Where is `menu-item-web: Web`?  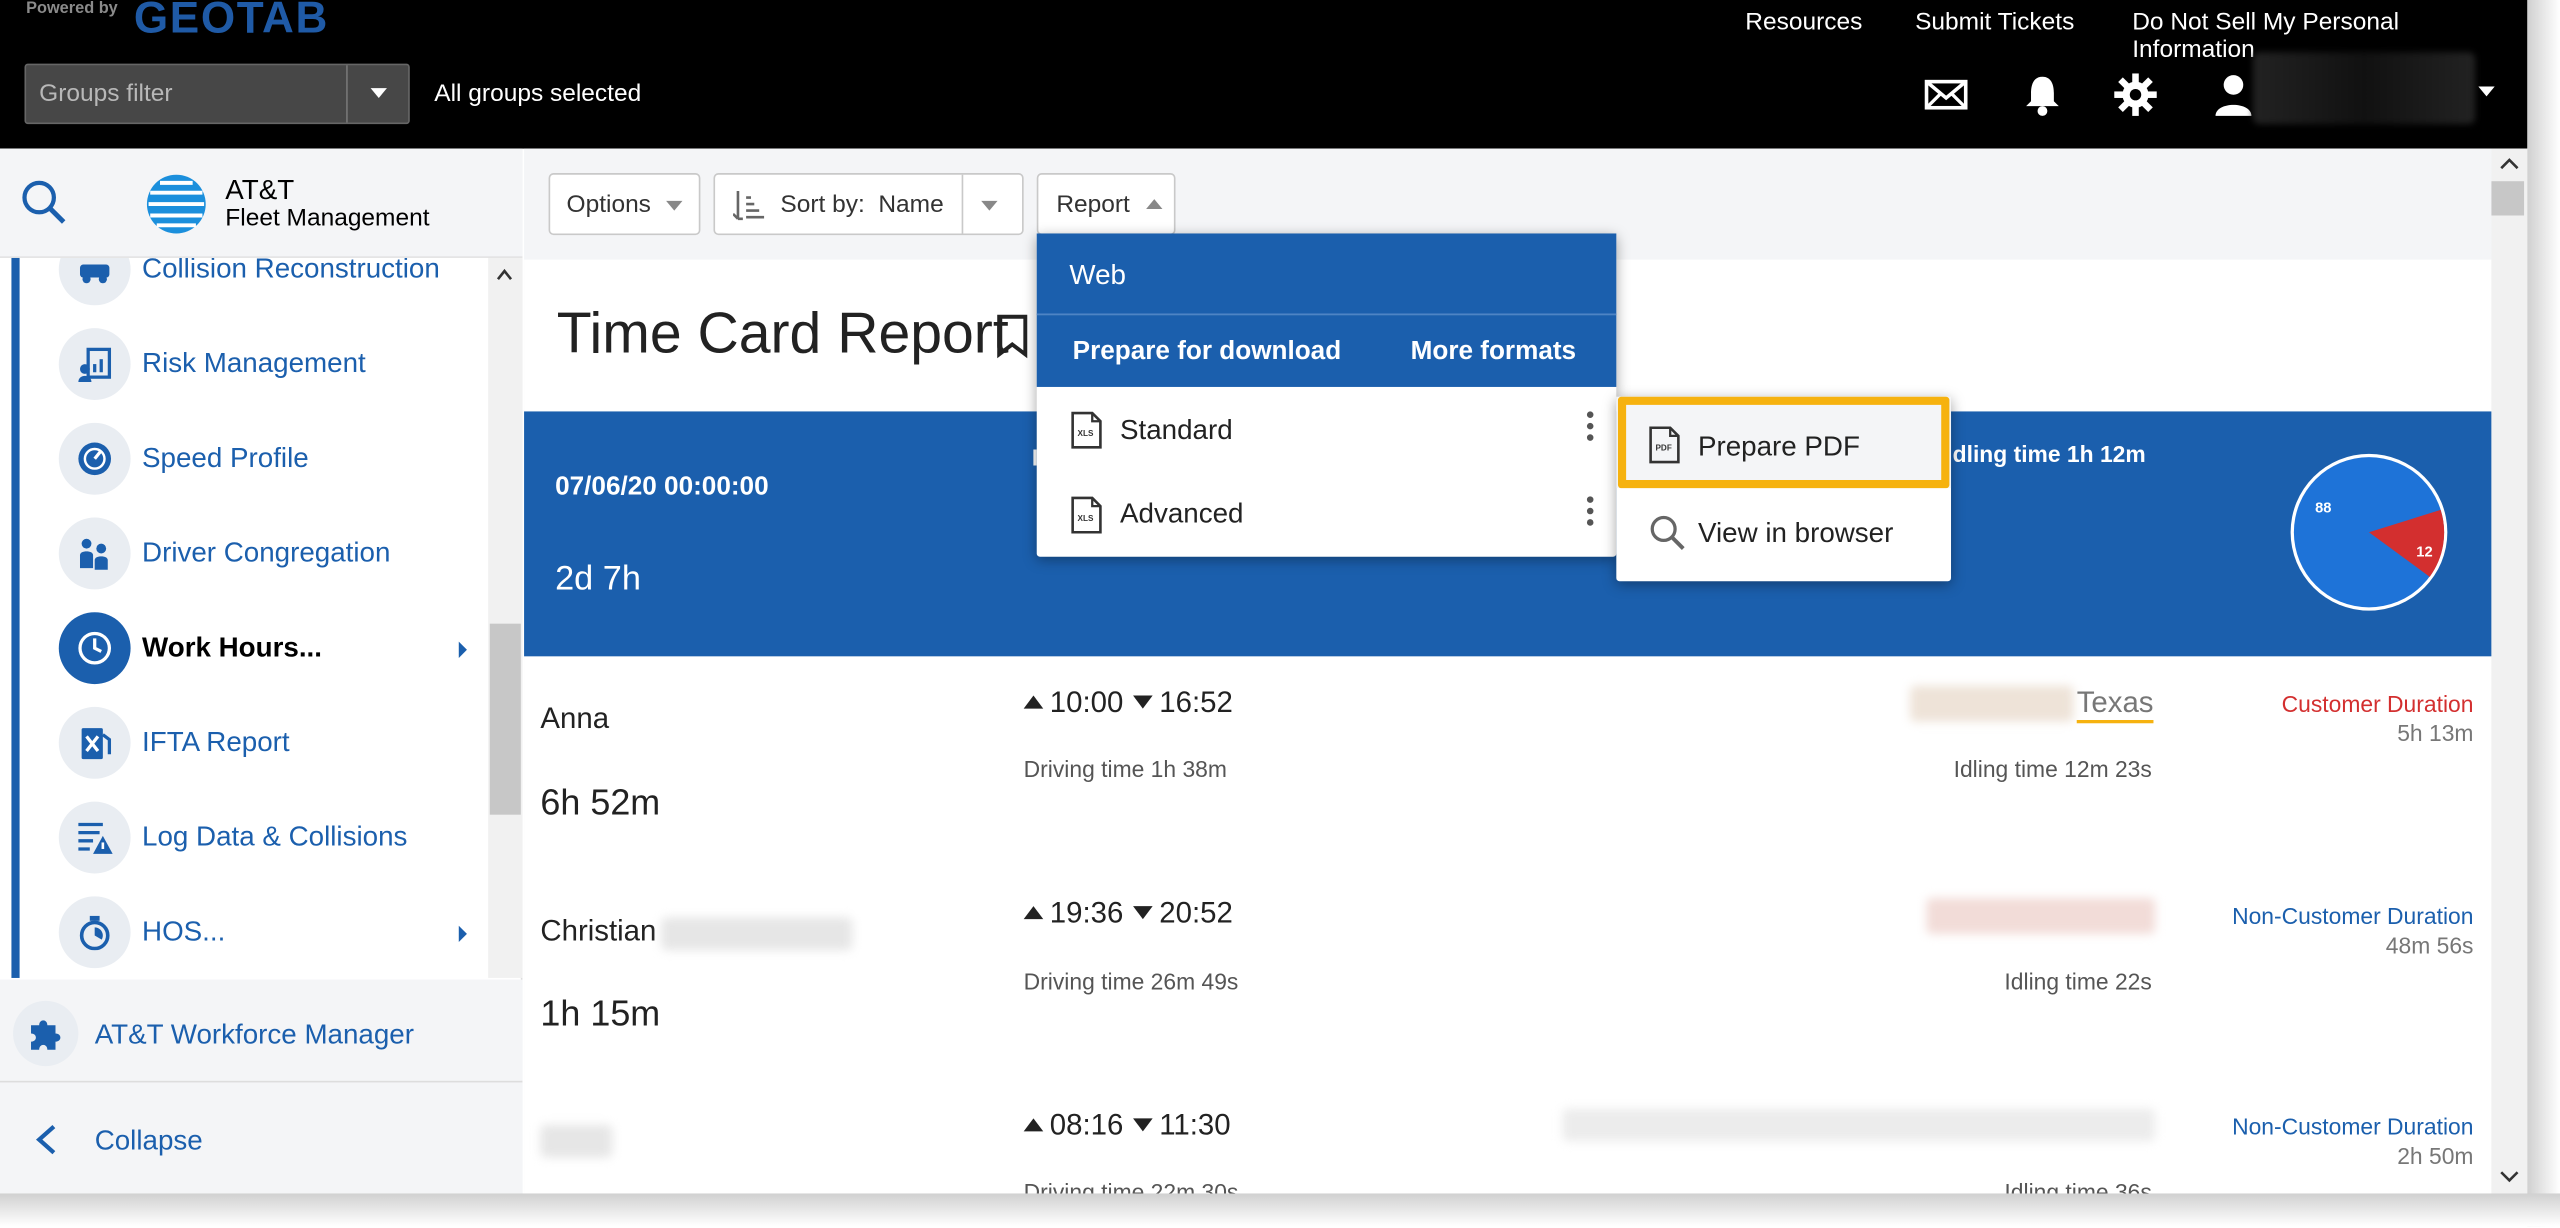 menu-item-web: Web is located at coordinates (1326, 274).